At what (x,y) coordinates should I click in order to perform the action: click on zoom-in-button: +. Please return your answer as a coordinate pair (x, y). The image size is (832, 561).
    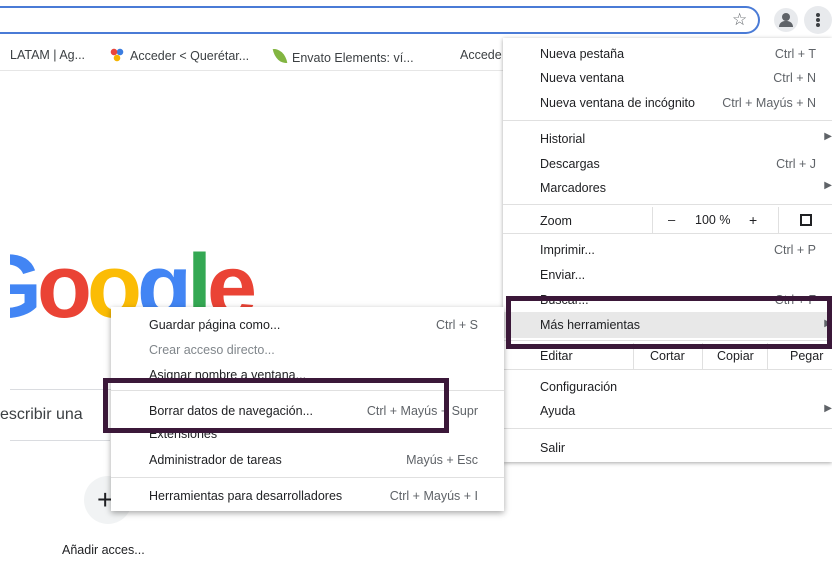
    Looking at the image, I should click on (753, 220).